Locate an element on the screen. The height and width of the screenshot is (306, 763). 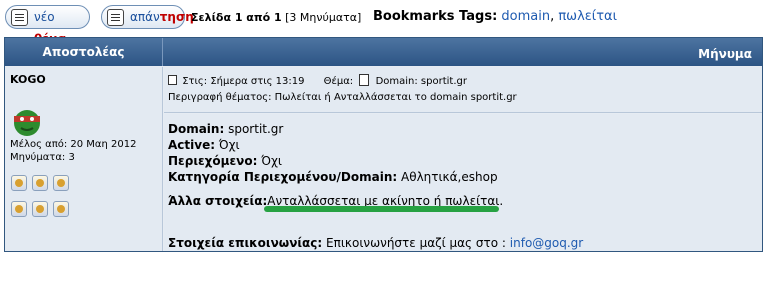
edit-icon is located at coordinates (19, 209).